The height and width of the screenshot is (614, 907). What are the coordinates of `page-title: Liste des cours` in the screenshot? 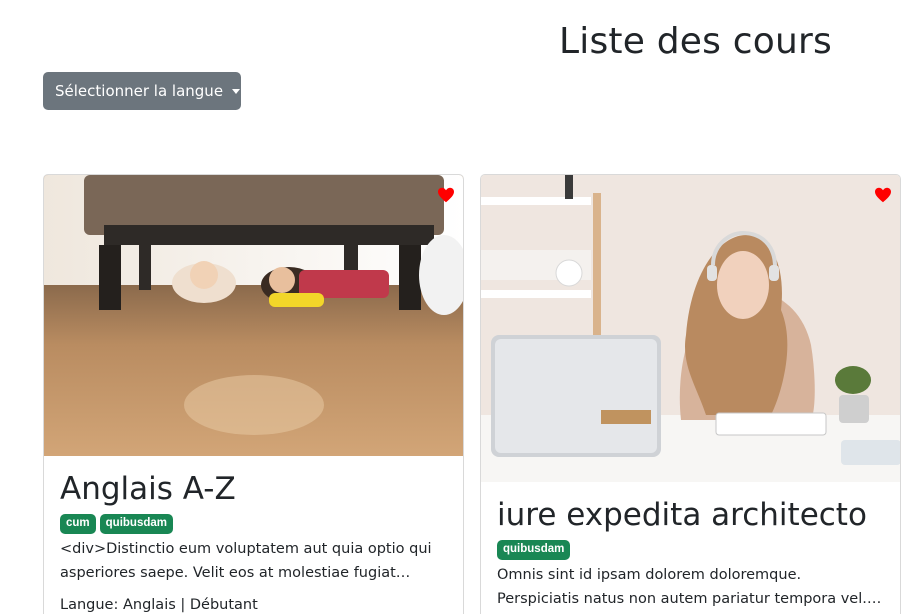 It's located at (695, 41).